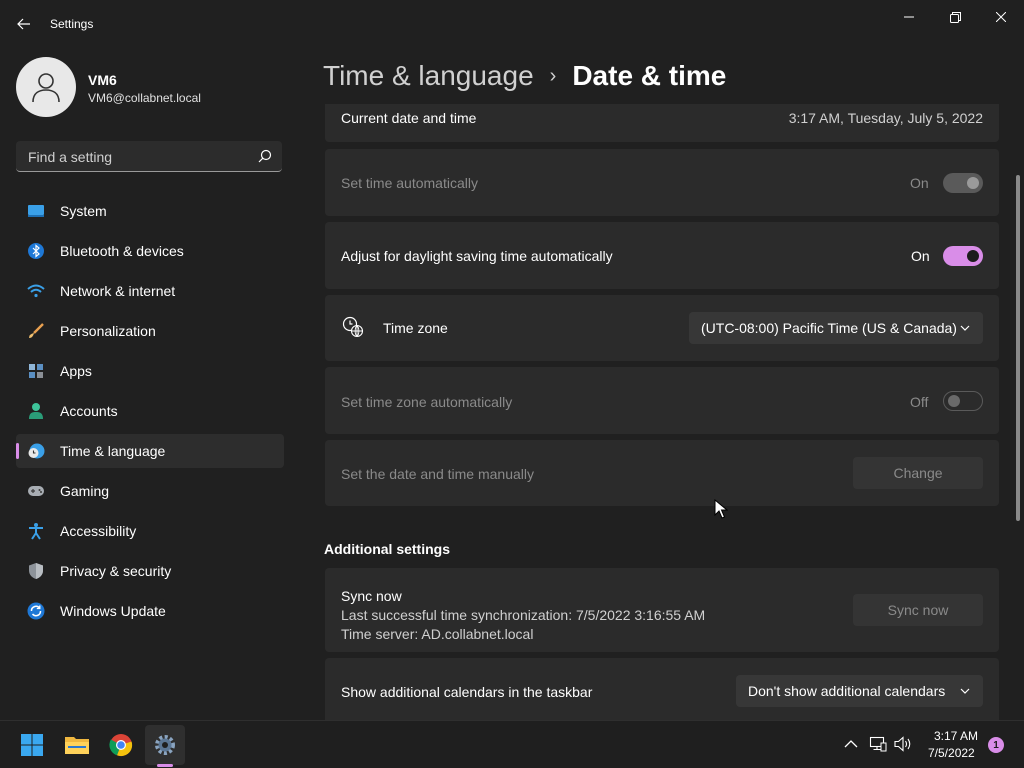 The width and height of the screenshot is (1024, 768). Describe the element at coordinates (113, 611) in the screenshot. I see `sidebar-item-label: Windows Update` at that location.